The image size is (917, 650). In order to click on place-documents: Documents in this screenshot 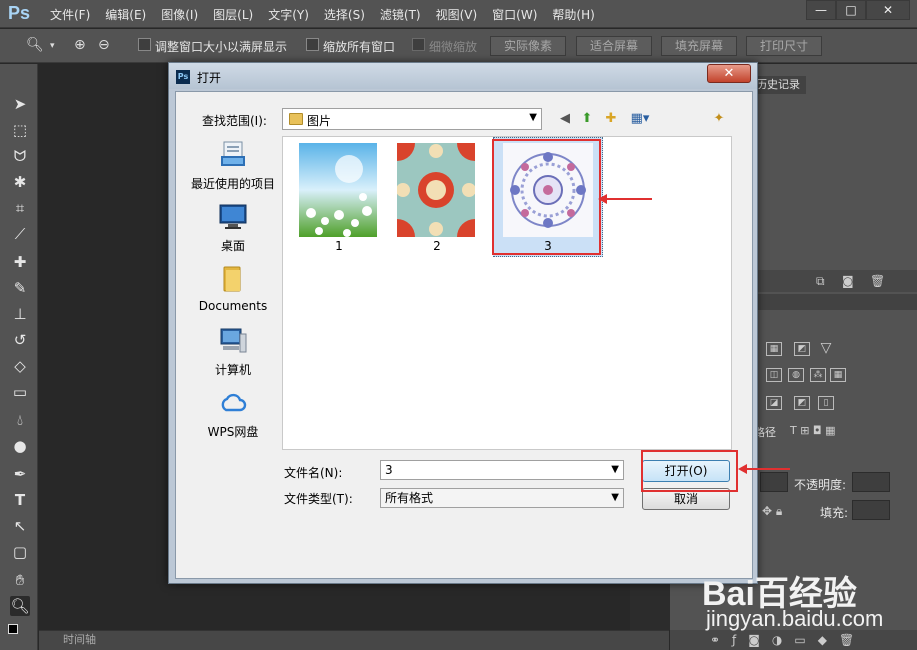, I will do `click(233, 288)`.